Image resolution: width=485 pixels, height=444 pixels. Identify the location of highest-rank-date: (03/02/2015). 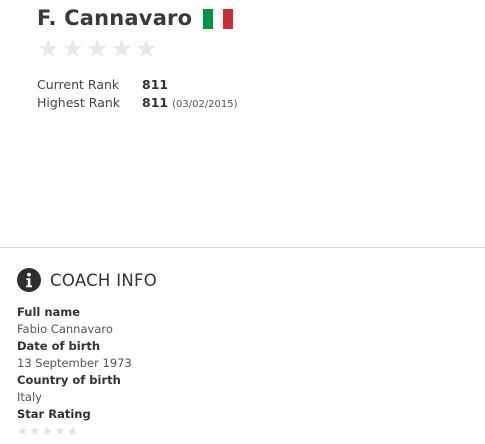
(205, 104).